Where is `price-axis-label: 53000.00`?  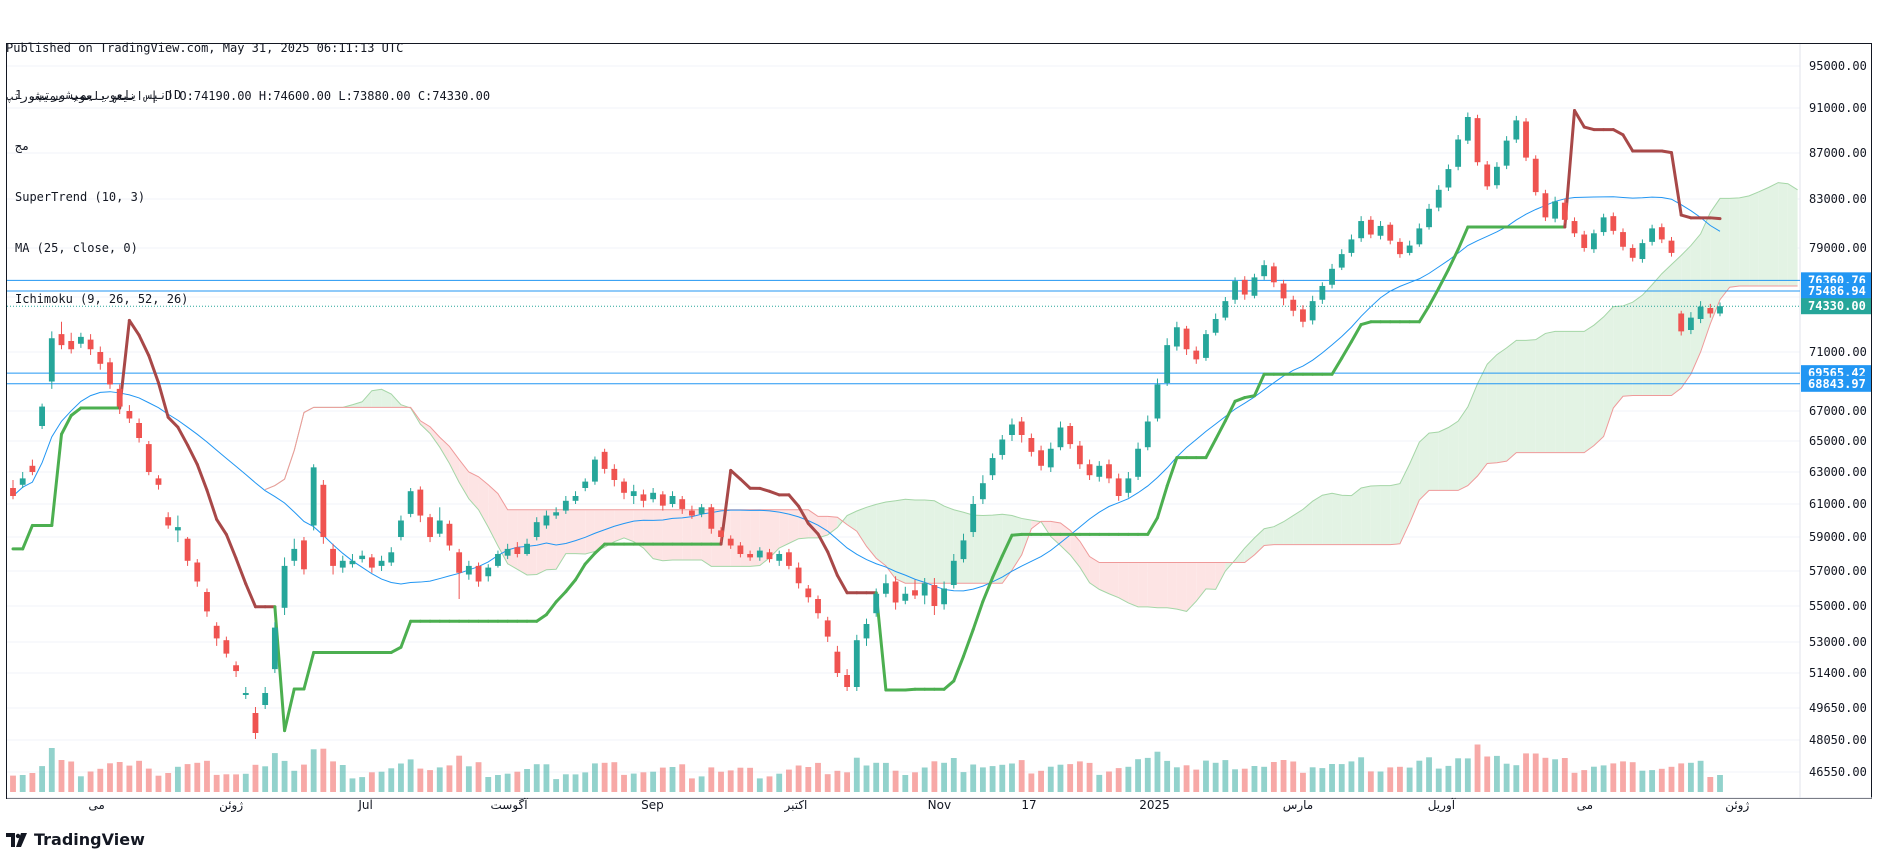
price-axis-label: 53000.00 is located at coordinates (1838, 642).